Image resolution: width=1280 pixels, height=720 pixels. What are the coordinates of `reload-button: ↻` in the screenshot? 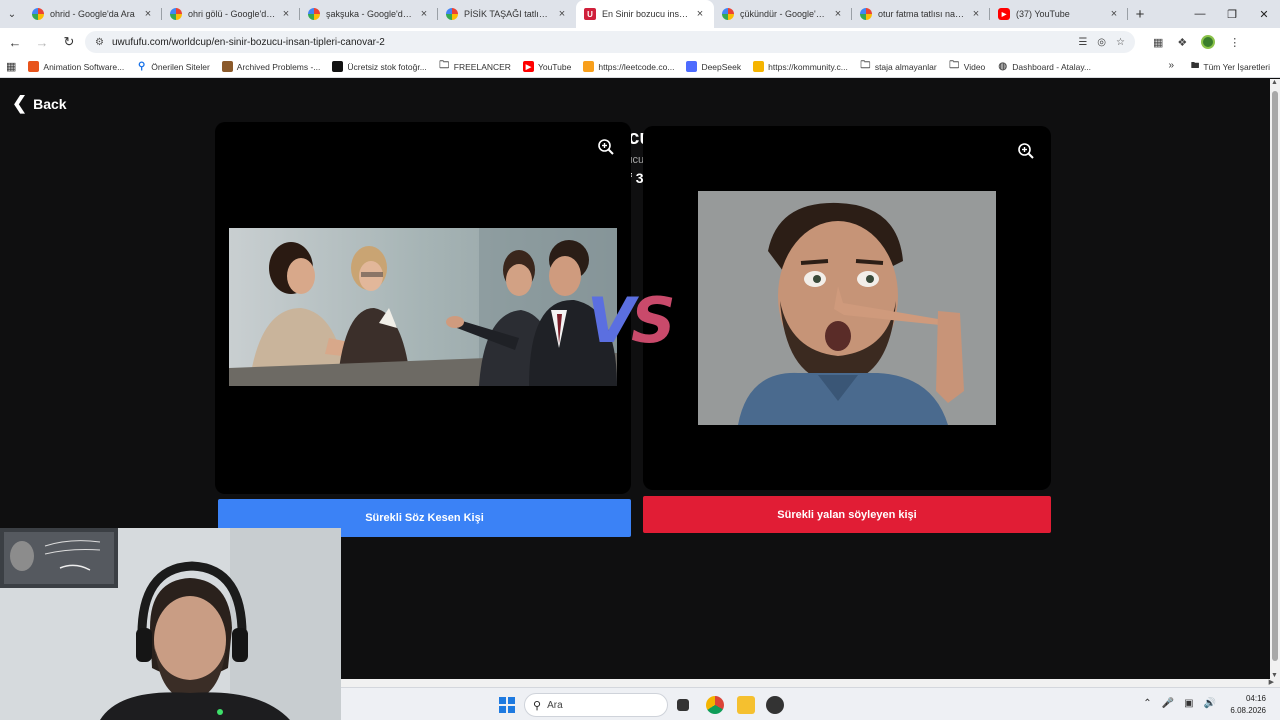 It's located at (69, 42).